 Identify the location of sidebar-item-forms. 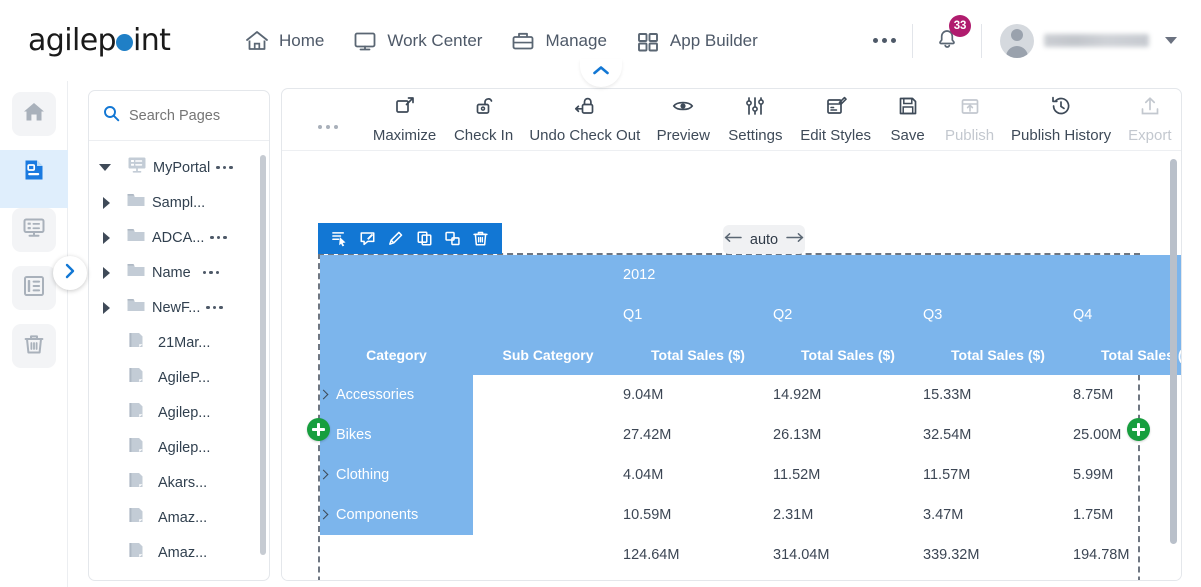
(34, 237).